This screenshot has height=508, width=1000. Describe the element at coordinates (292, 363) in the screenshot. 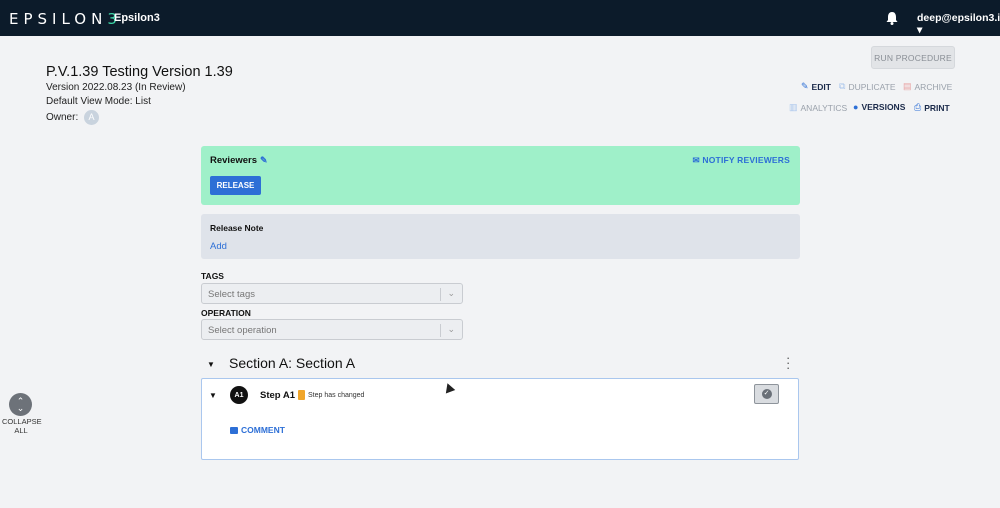

I see `section-title: Section A` at that location.